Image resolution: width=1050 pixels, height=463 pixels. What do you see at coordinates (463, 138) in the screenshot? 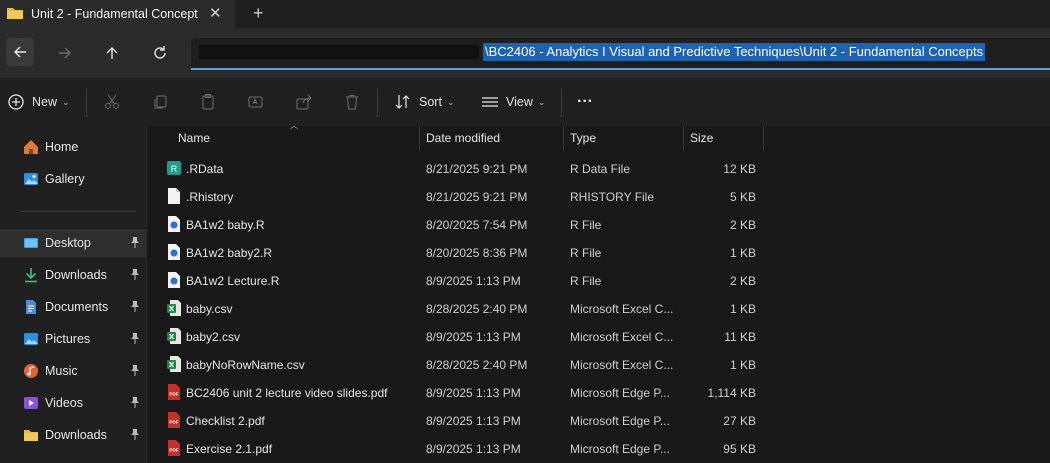
I see `column-header-date: Date modified` at bounding box center [463, 138].